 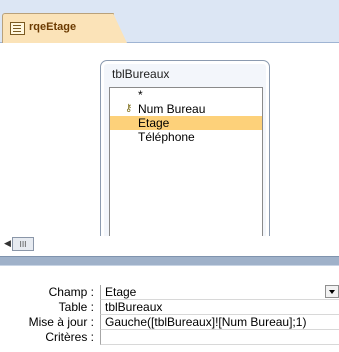 What do you see at coordinates (219, 307) in the screenshot?
I see `table-cell: tblBureaux` at bounding box center [219, 307].